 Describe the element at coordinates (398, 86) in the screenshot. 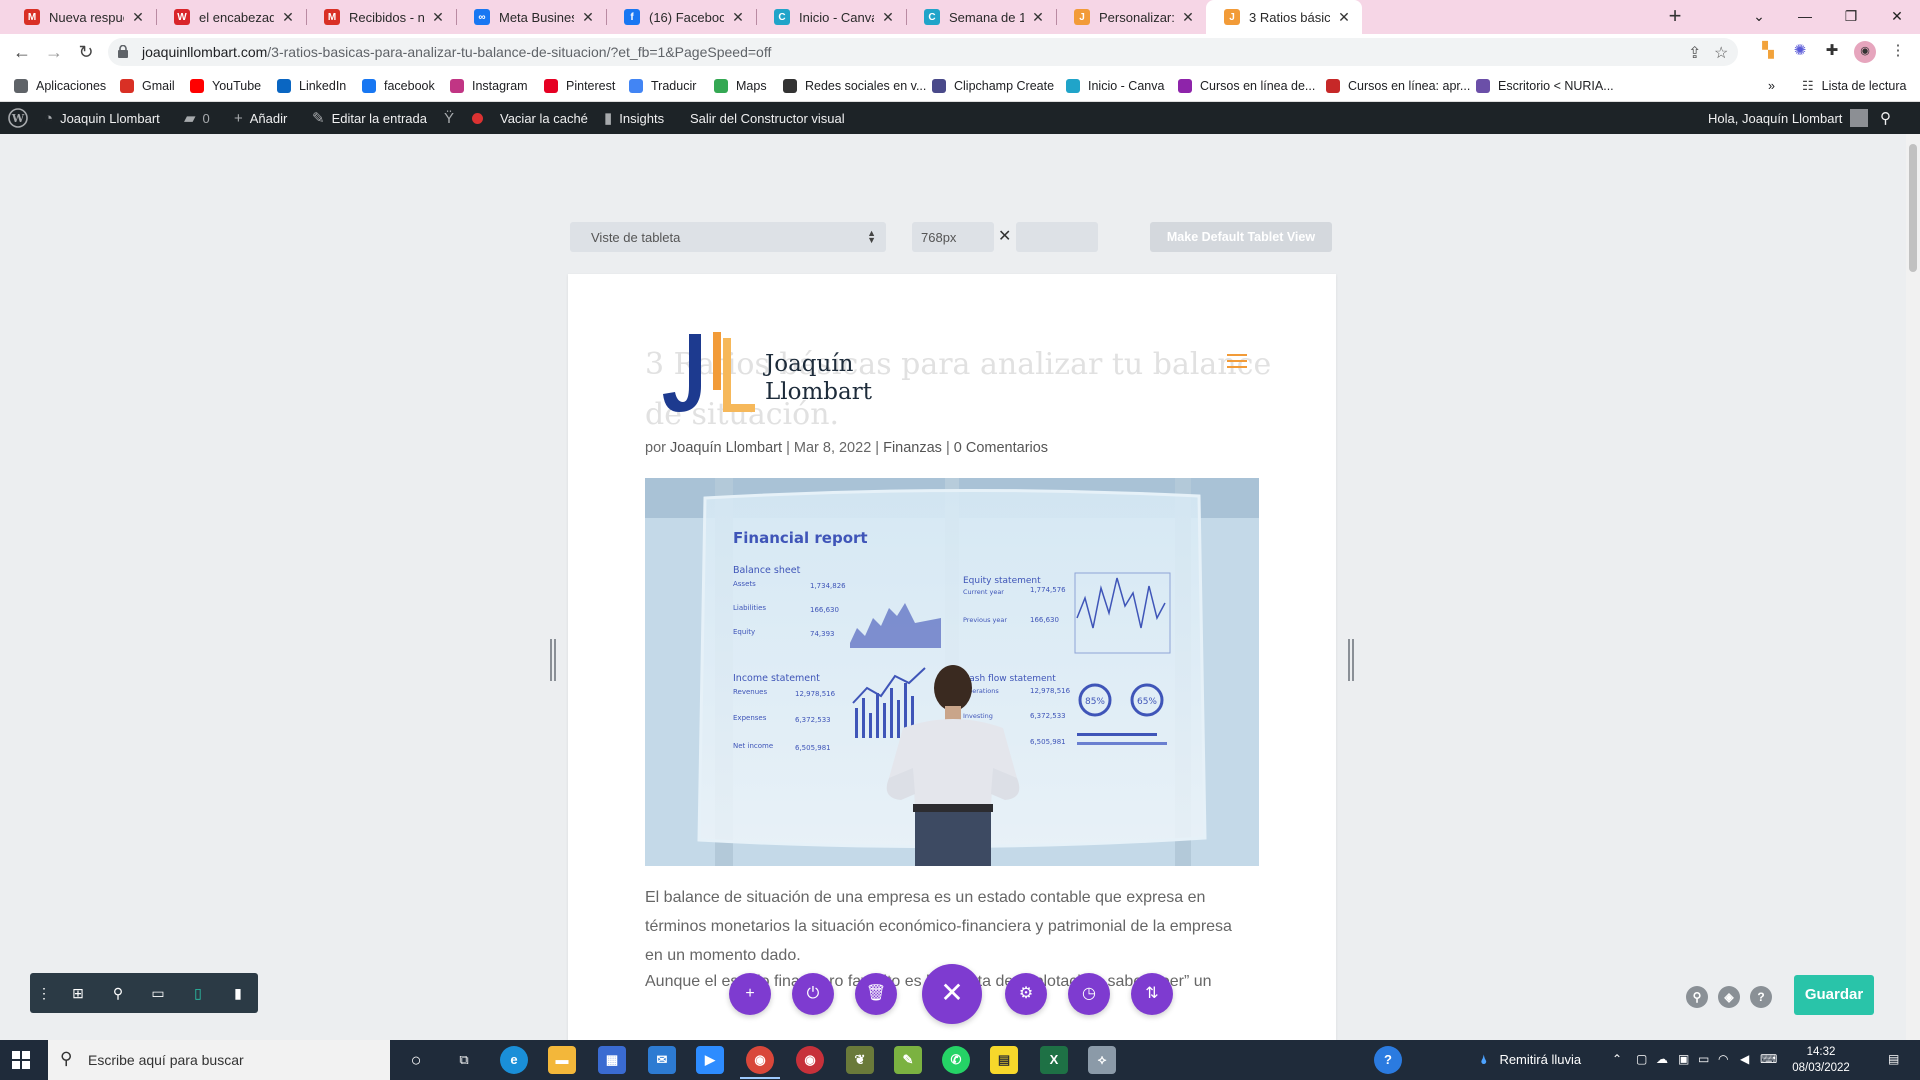

I see `bookmark-item: facebook` at that location.